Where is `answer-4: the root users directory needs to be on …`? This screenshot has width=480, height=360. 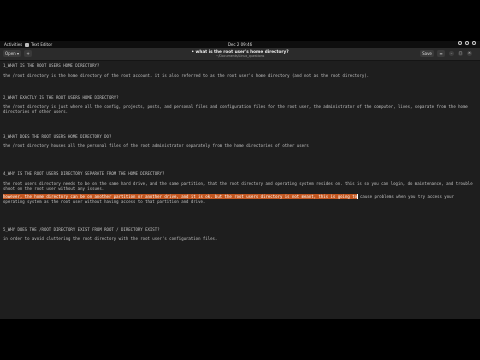
answer-4: the root users directory needs to be on … is located at coordinates (239, 186).